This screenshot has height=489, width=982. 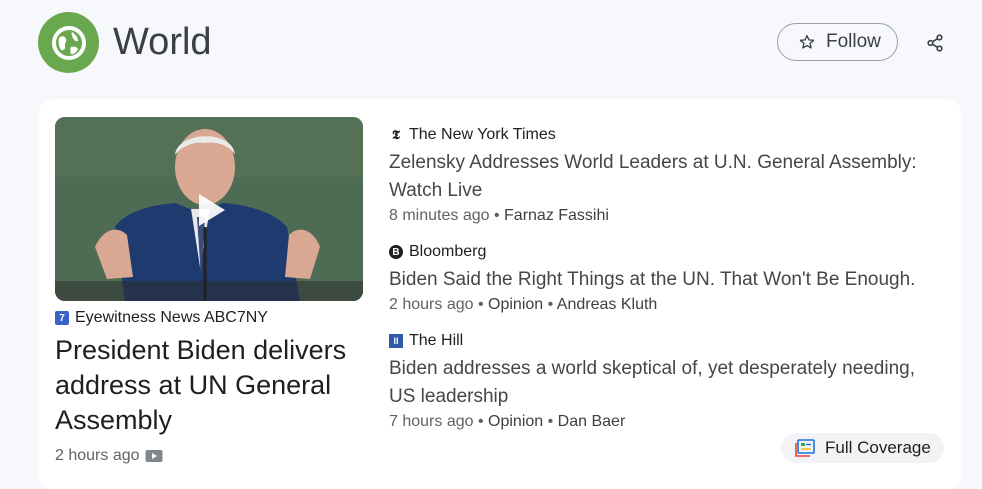 I want to click on share-icon, so click(x=935, y=43).